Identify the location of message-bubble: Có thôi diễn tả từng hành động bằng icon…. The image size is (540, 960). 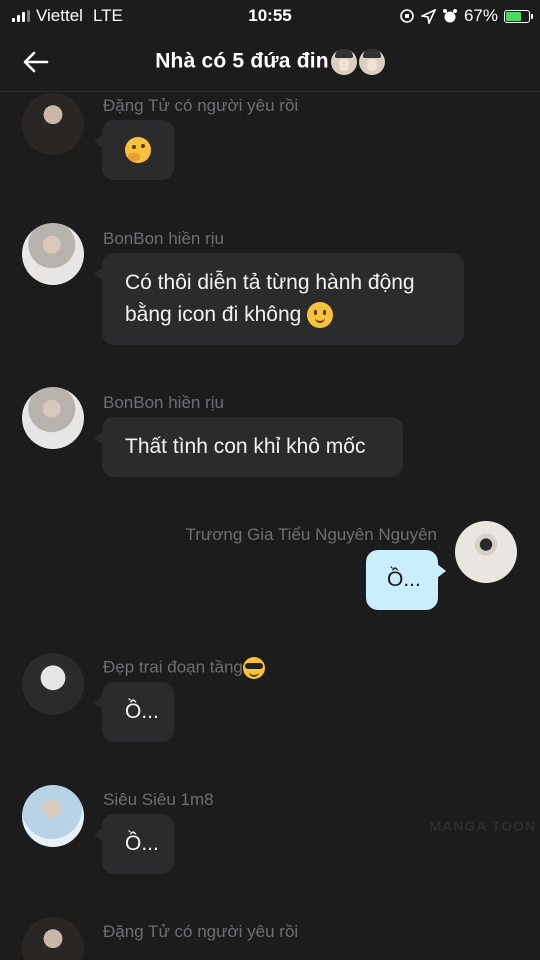
(279, 299).